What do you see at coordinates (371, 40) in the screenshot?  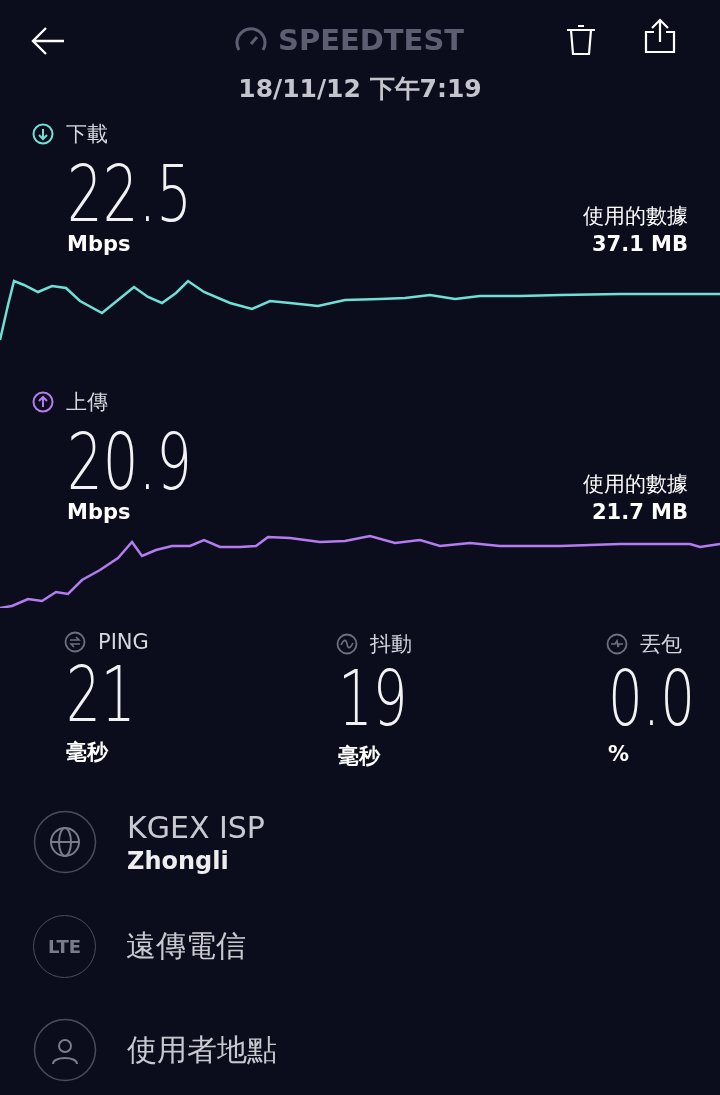 I see `app-title: SPEEDTEST` at bounding box center [371, 40].